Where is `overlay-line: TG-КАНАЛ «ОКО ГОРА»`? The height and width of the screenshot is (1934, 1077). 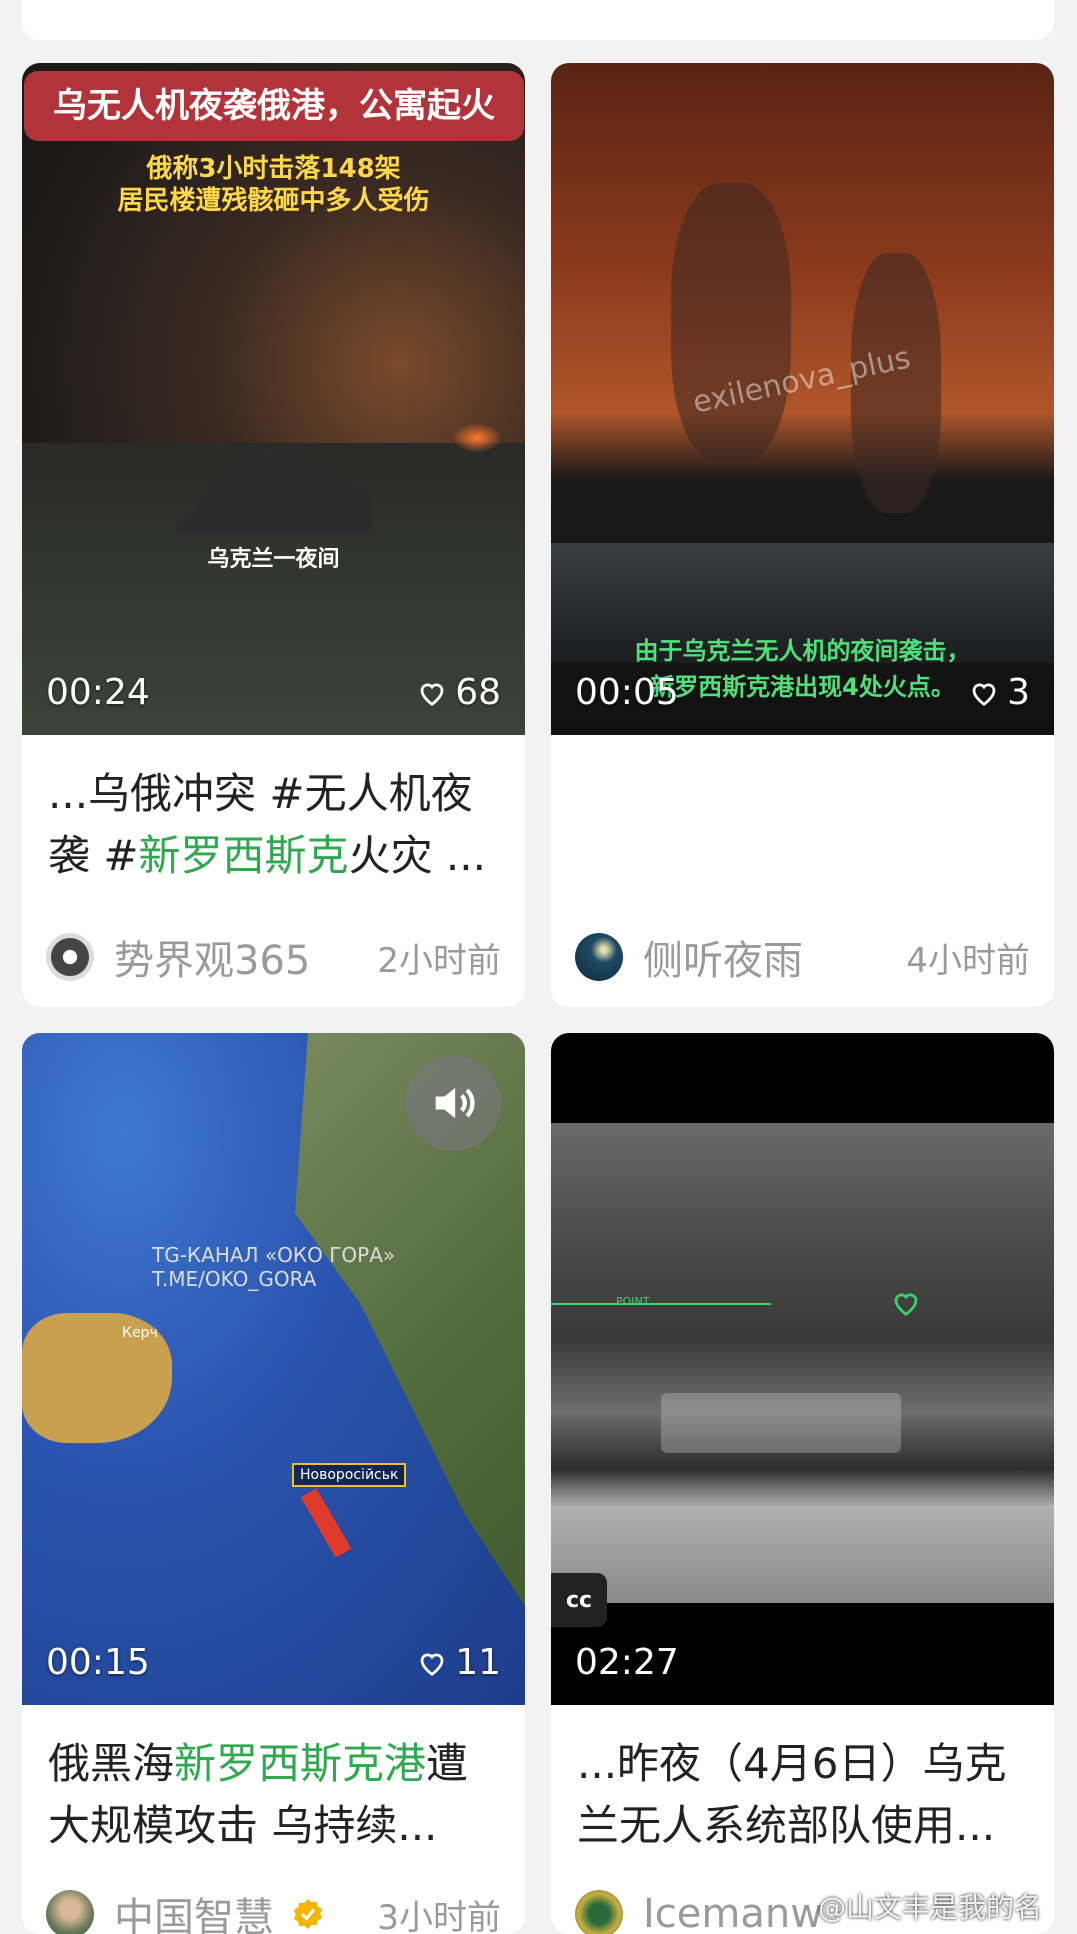
overlay-line: TG-КАНАЛ «ОКО ГОРА» is located at coordinates (274, 1255).